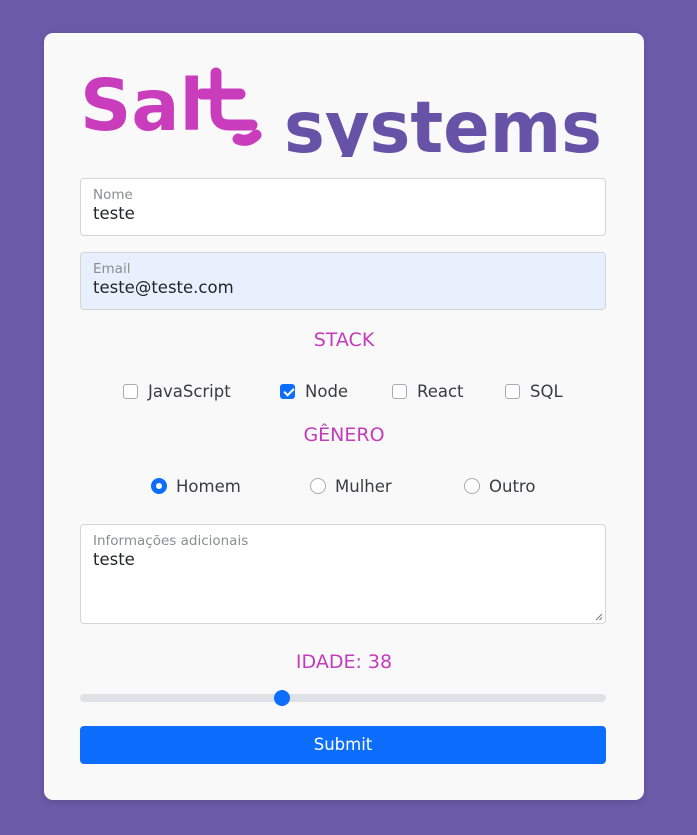 The height and width of the screenshot is (835, 697). I want to click on stack-title: STACK, so click(344, 340).